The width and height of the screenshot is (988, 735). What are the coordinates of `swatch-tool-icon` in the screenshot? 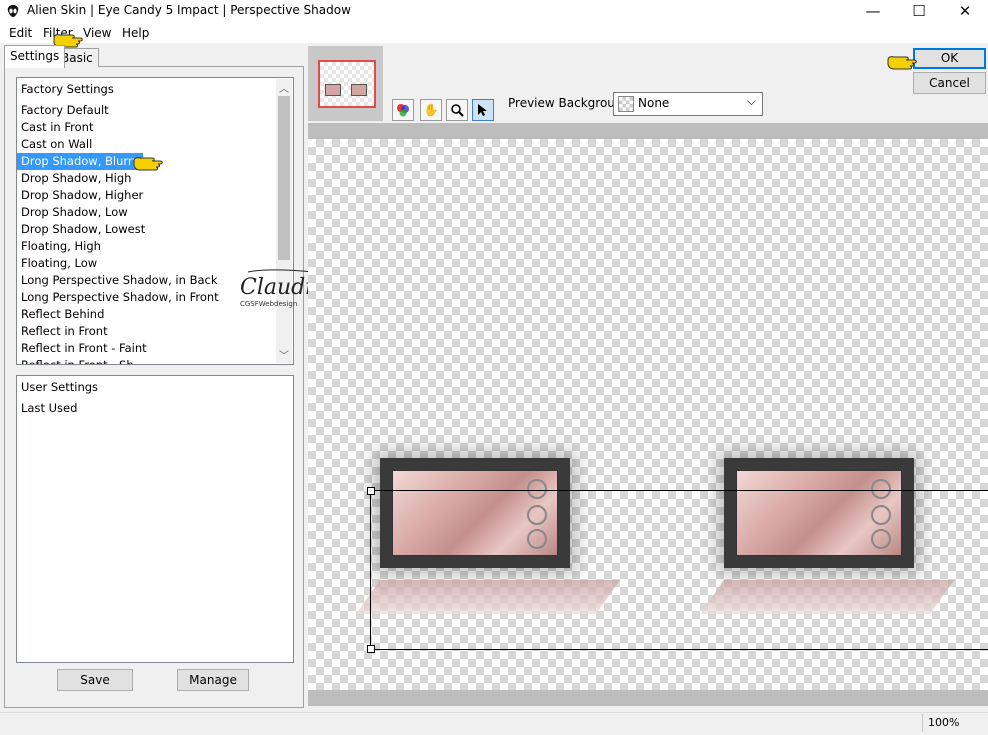 It's located at (403, 110).